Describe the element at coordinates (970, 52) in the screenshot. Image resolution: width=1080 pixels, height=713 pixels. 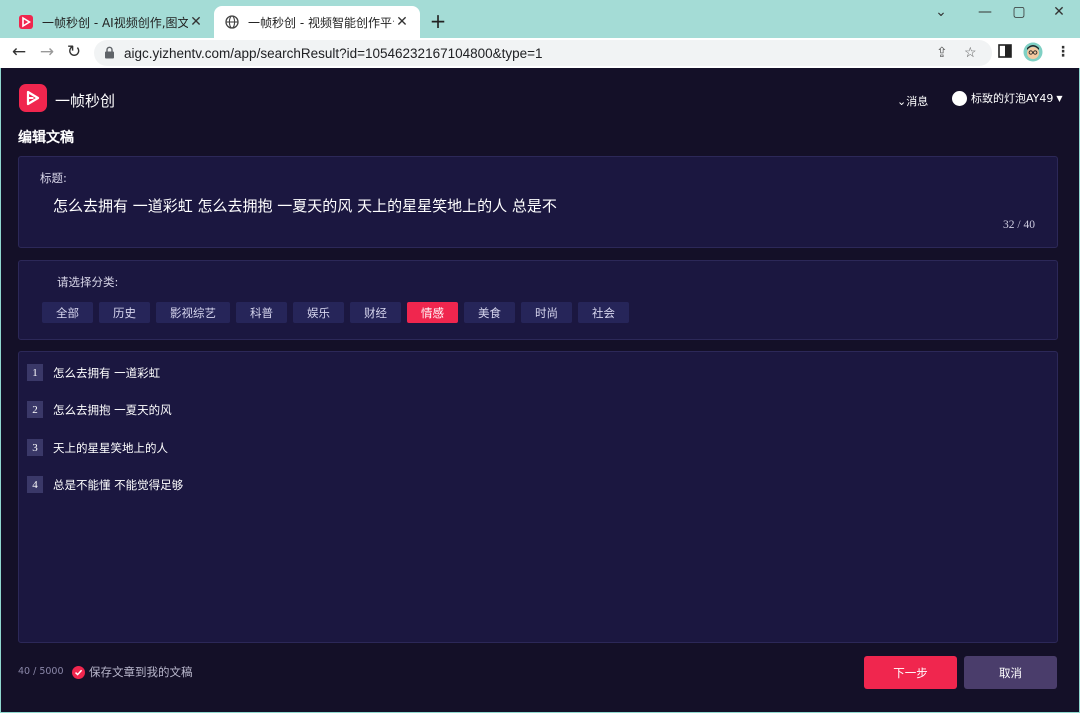
I see `bookmark-star-icon: ☆` at that location.